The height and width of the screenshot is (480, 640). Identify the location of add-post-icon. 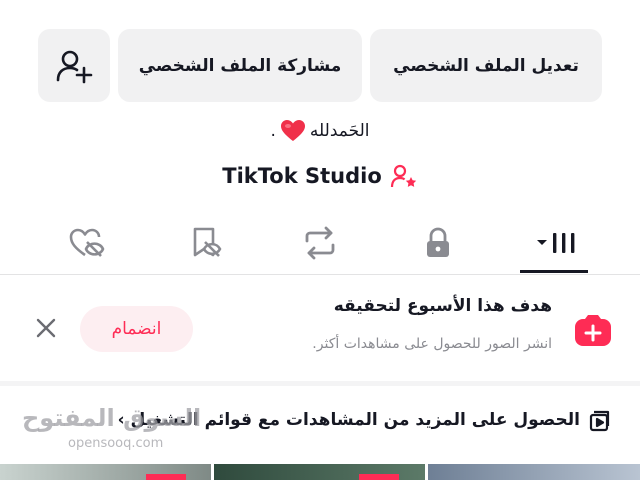
(593, 330).